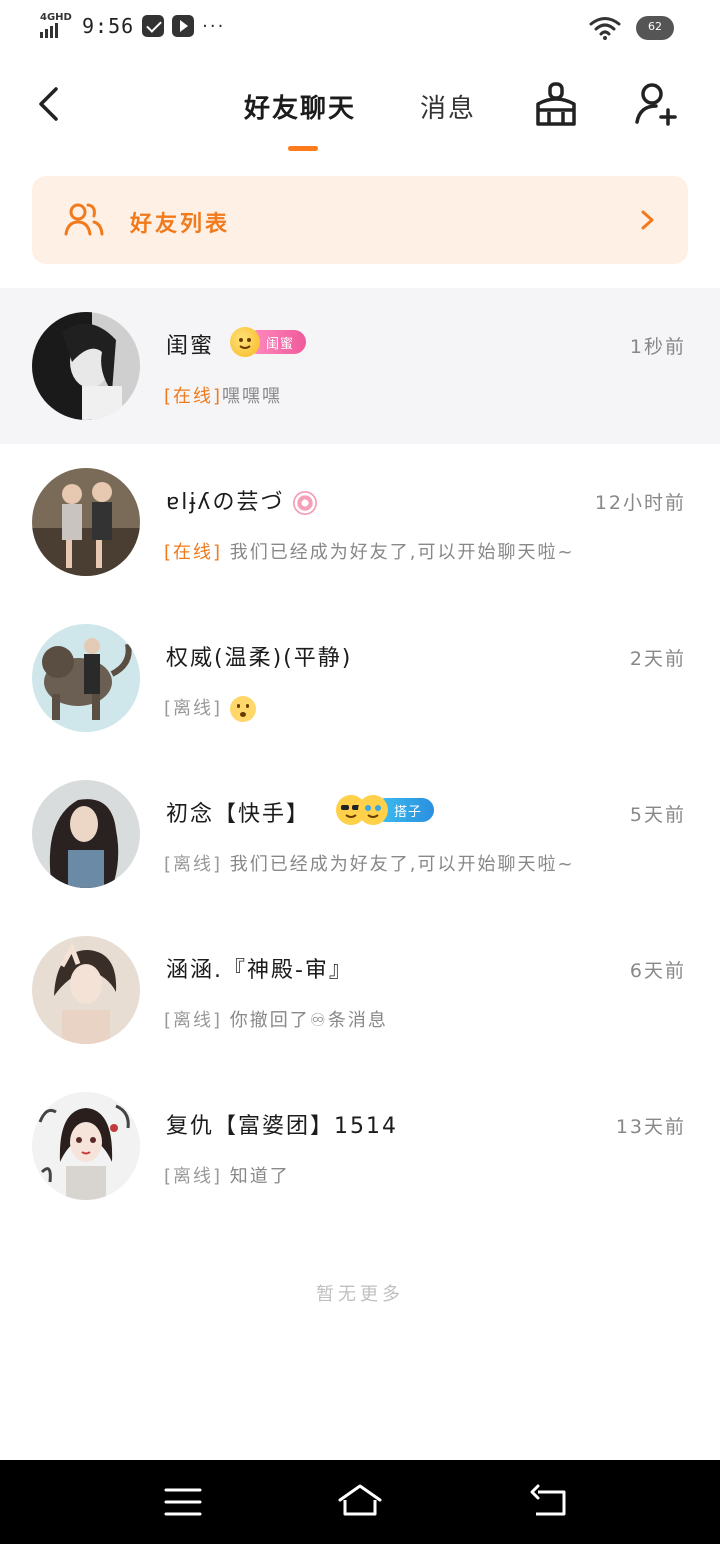 The height and width of the screenshot is (1544, 720). I want to click on chat-row: ɐlɉʎの芸づ 12小时前 [在线] 我们已经成为好友了,可以开始聊天啦~, so click(360, 522).